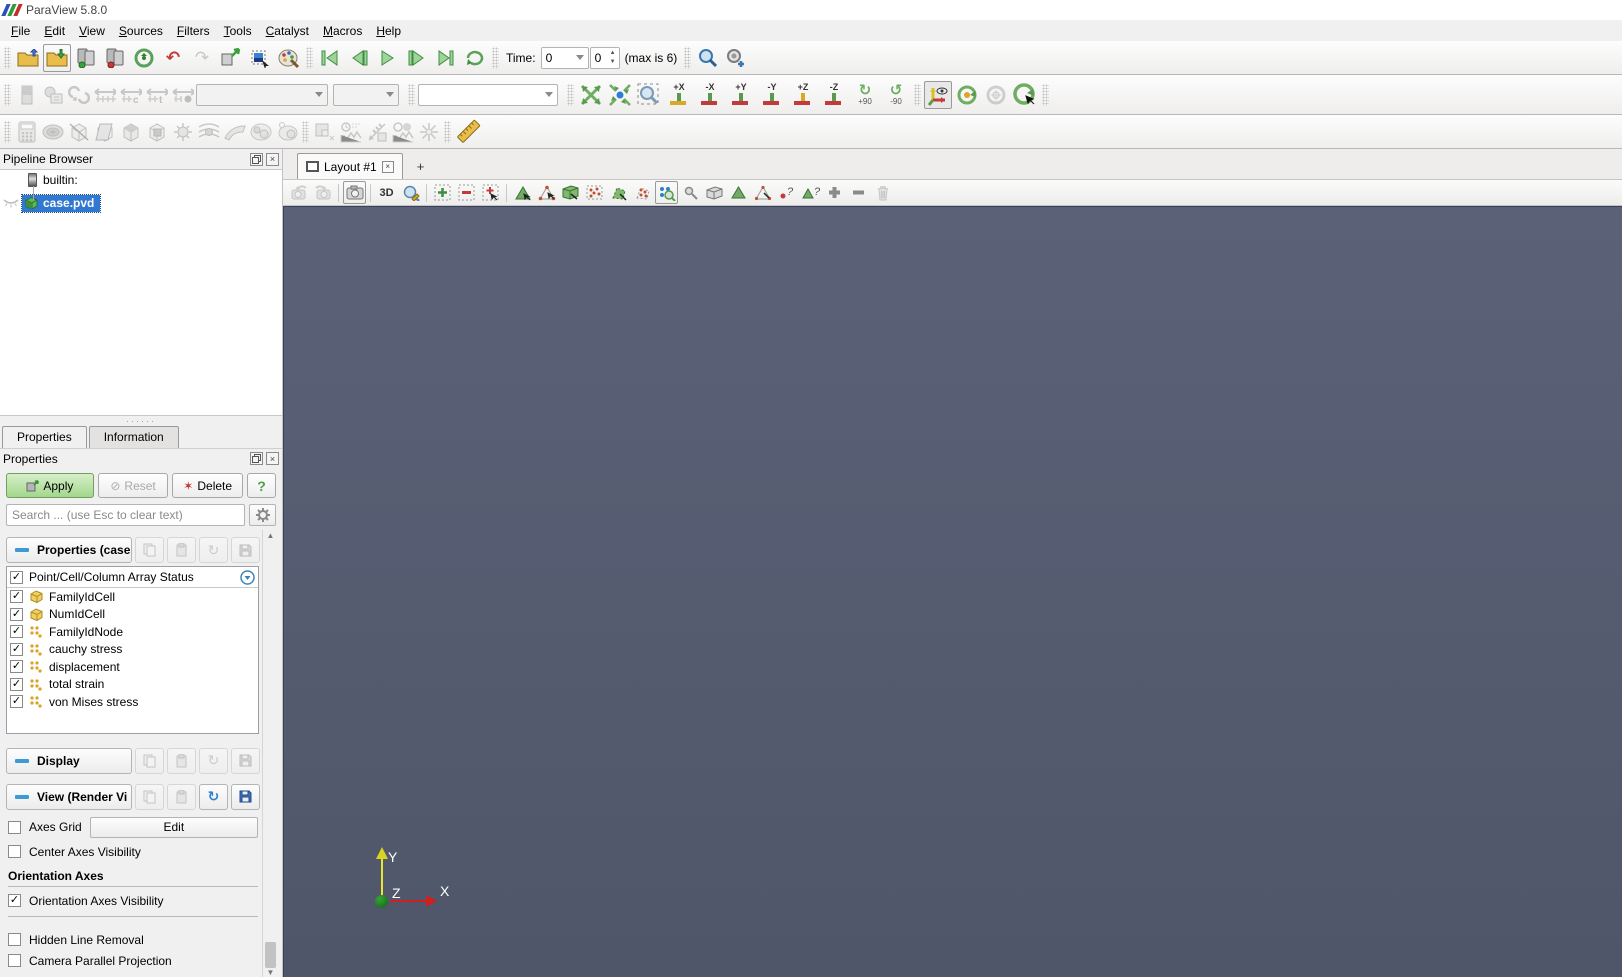  I want to click on toggle-selection-icon, so click(490, 192).